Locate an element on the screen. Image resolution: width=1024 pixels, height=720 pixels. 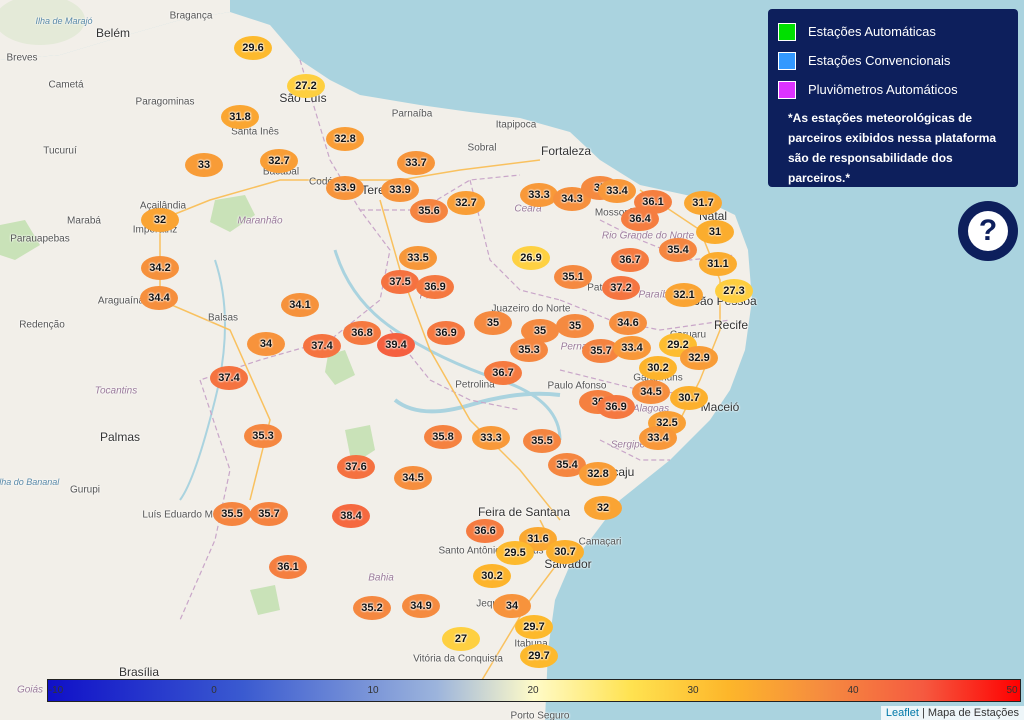
station-marker: 34.4 is located at coordinates (159, 298).